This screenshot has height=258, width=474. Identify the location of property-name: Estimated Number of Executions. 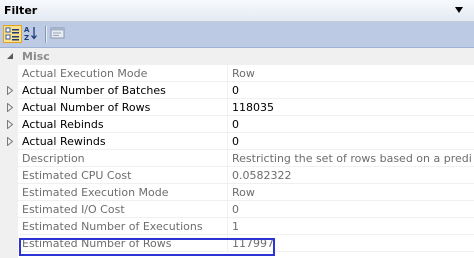
(112, 226).